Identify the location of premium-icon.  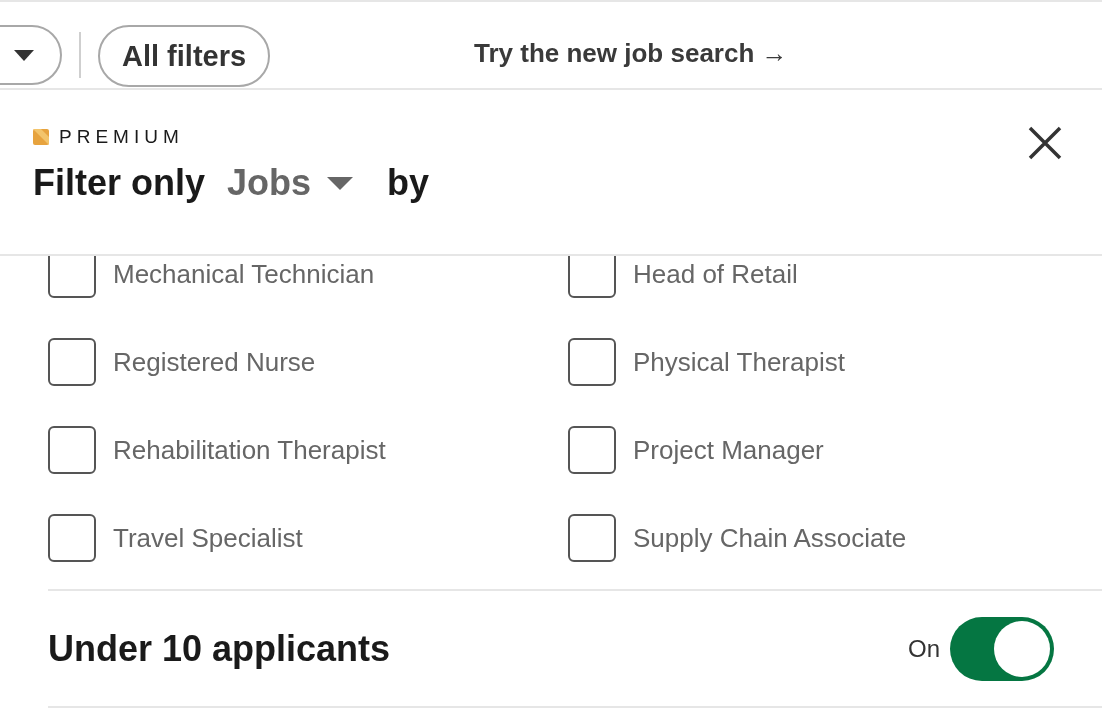
(41, 137).